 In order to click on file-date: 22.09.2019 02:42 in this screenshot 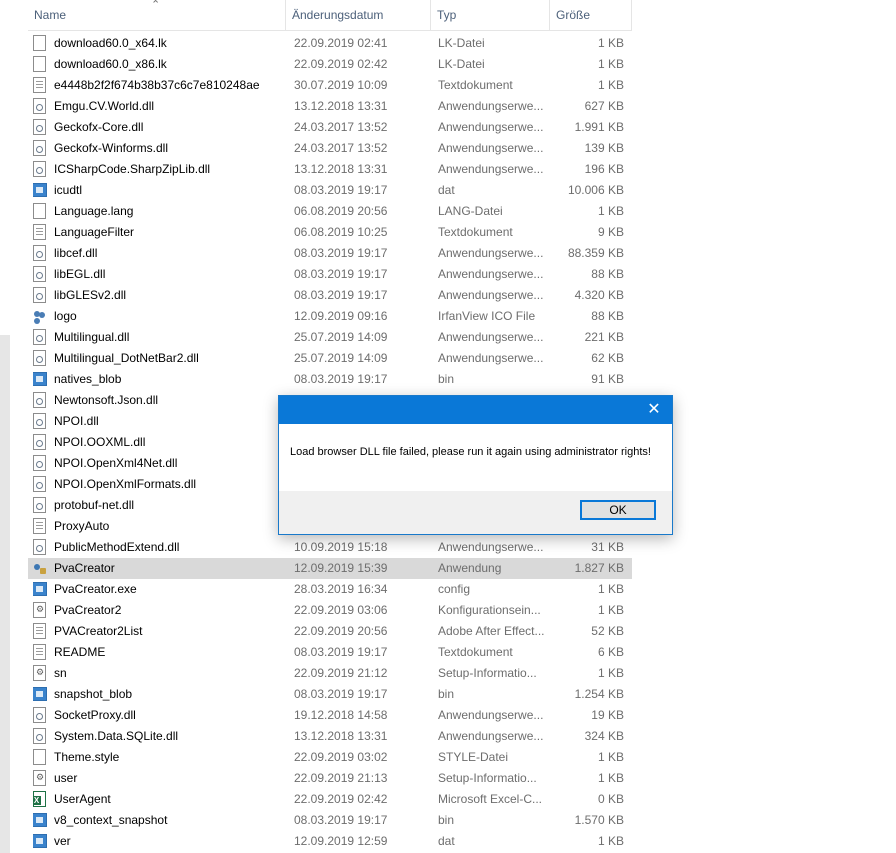, I will do `click(341, 64)`.